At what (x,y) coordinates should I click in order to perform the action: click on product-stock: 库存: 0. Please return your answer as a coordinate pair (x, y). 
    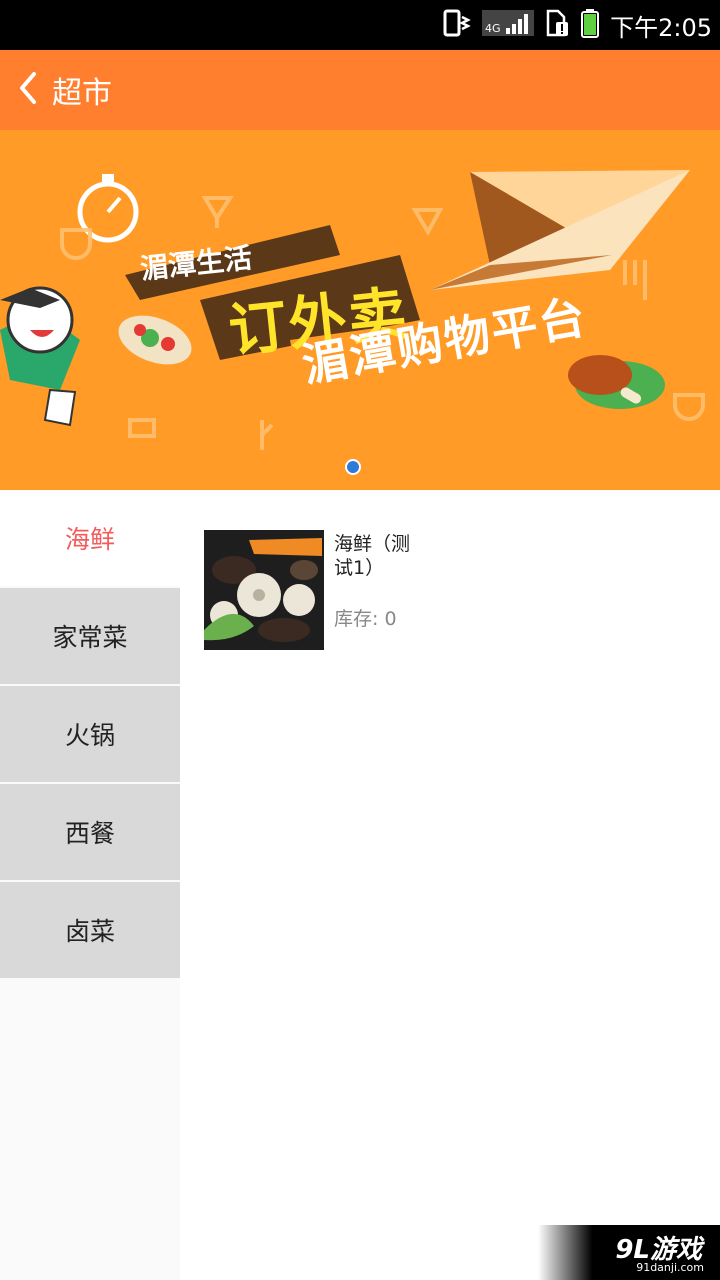
    Looking at the image, I should click on (365, 619).